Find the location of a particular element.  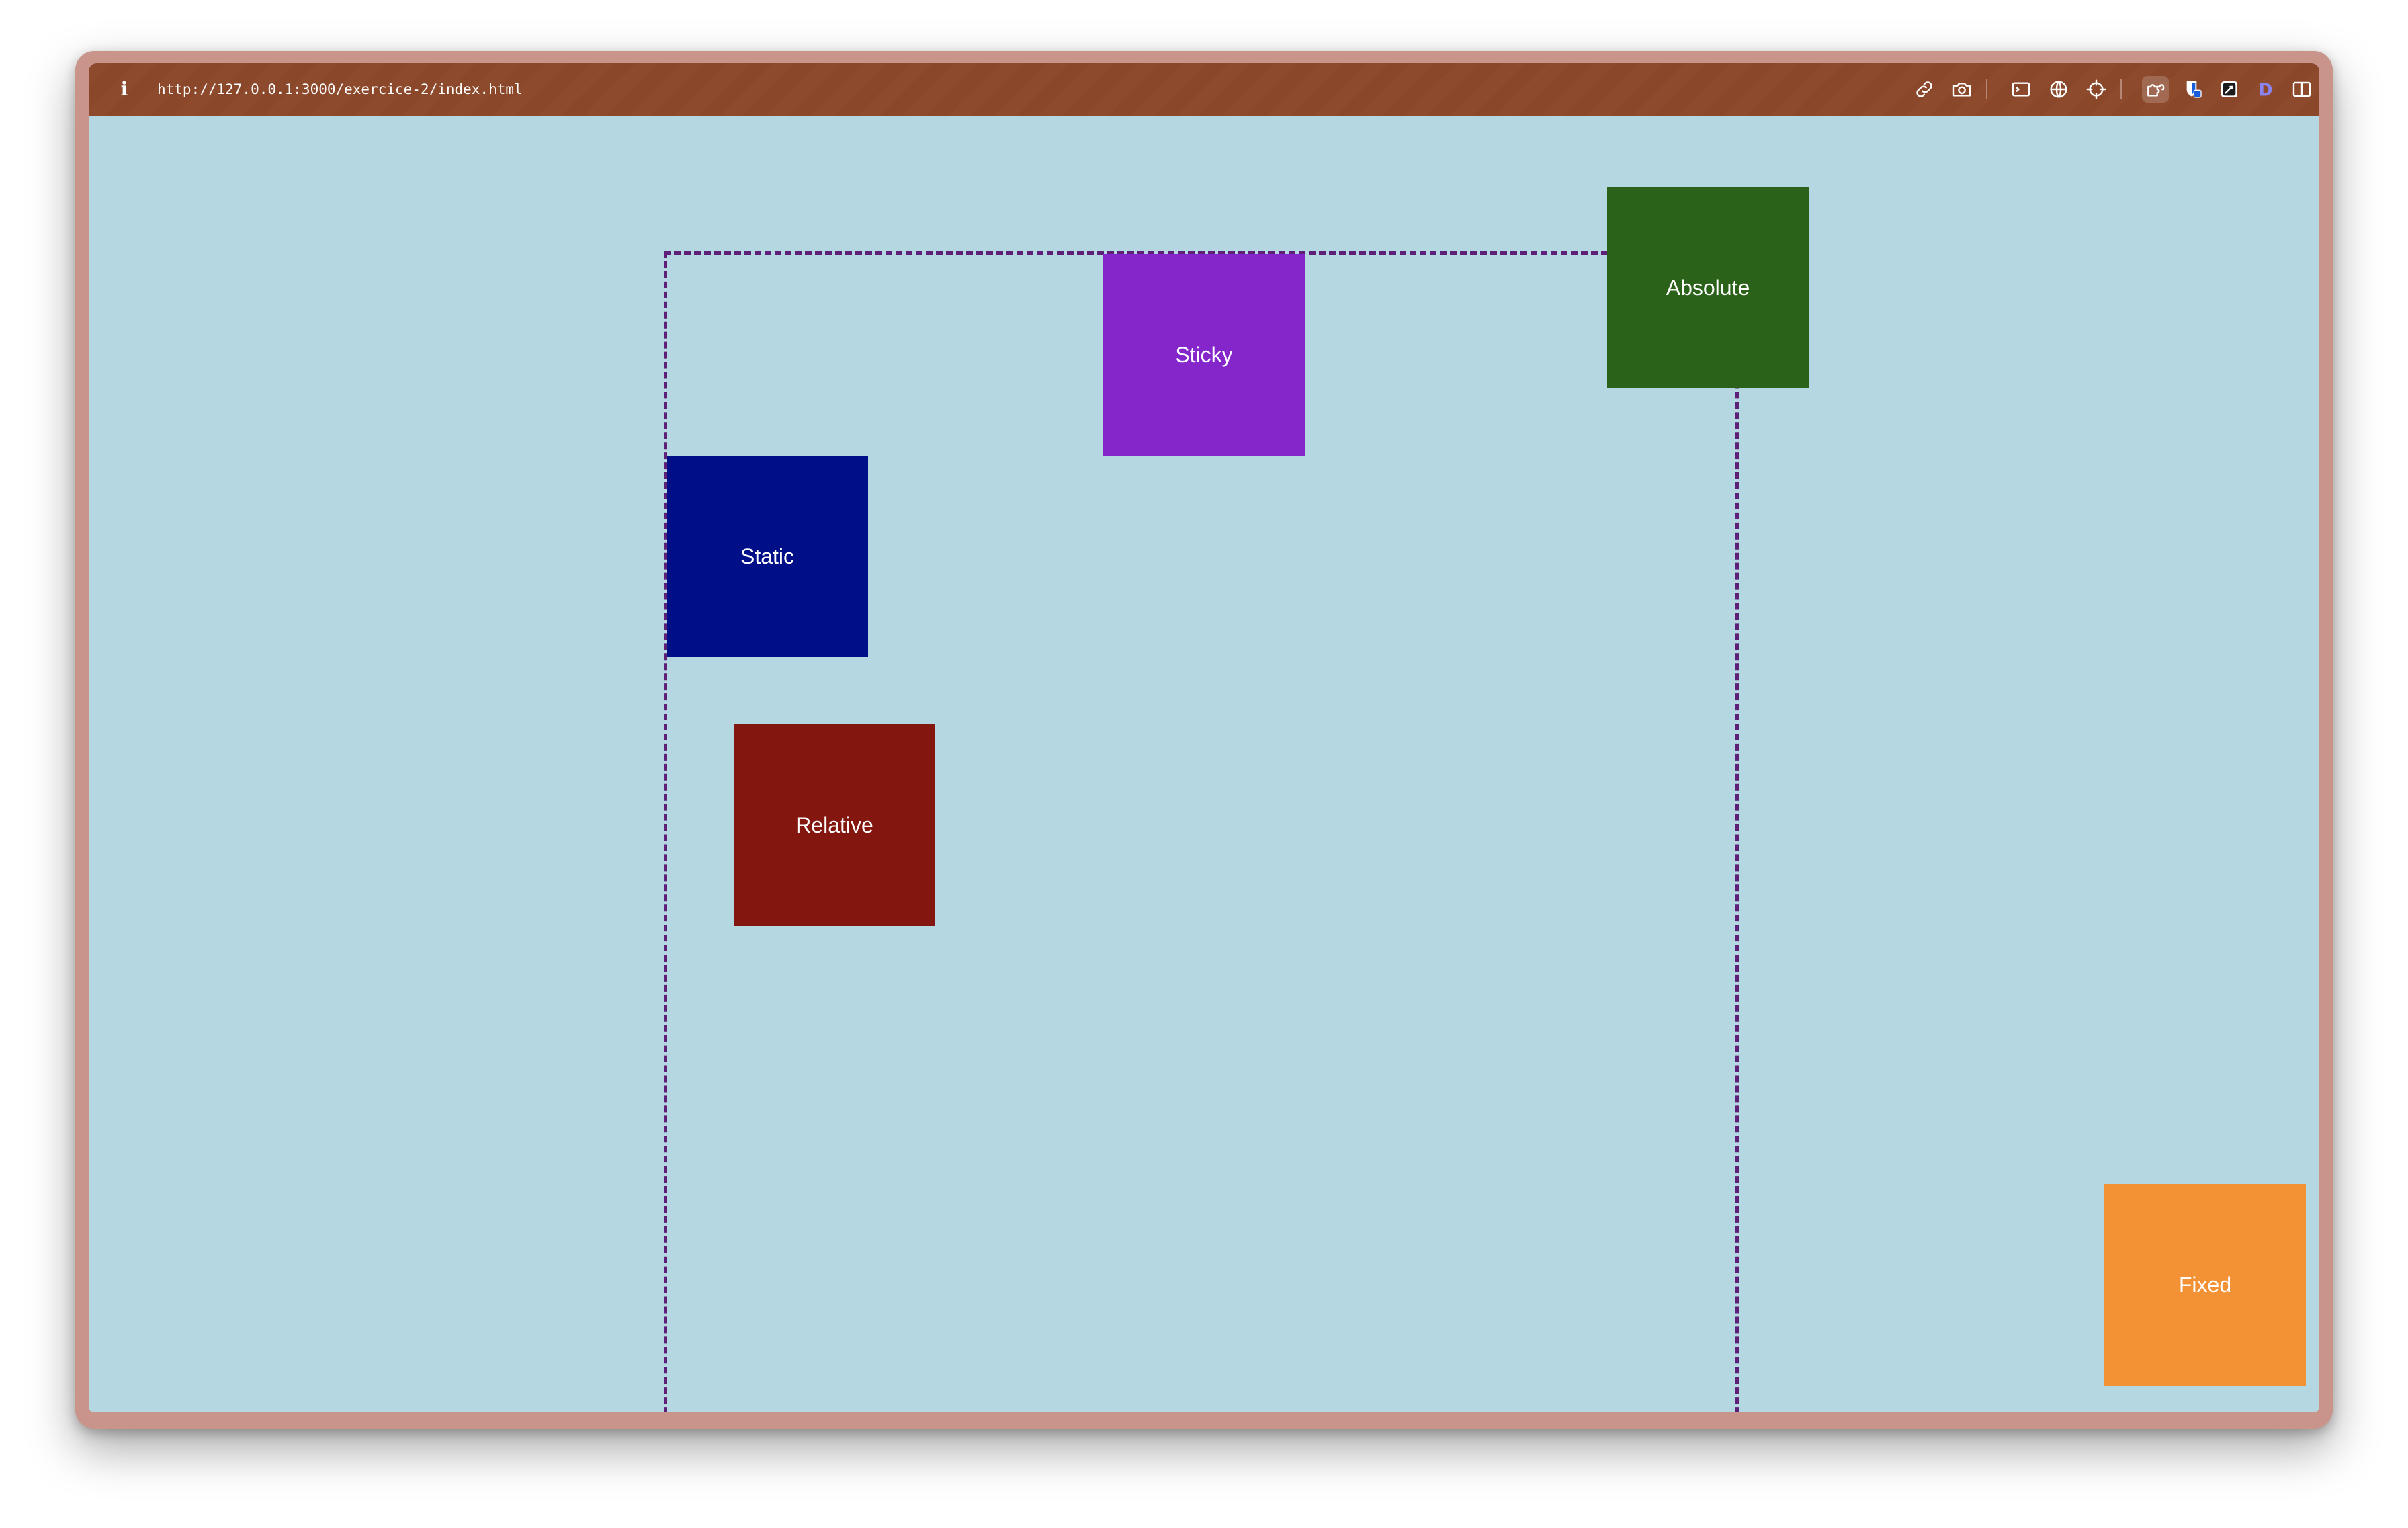

crosshair-icon is located at coordinates (2096, 89).